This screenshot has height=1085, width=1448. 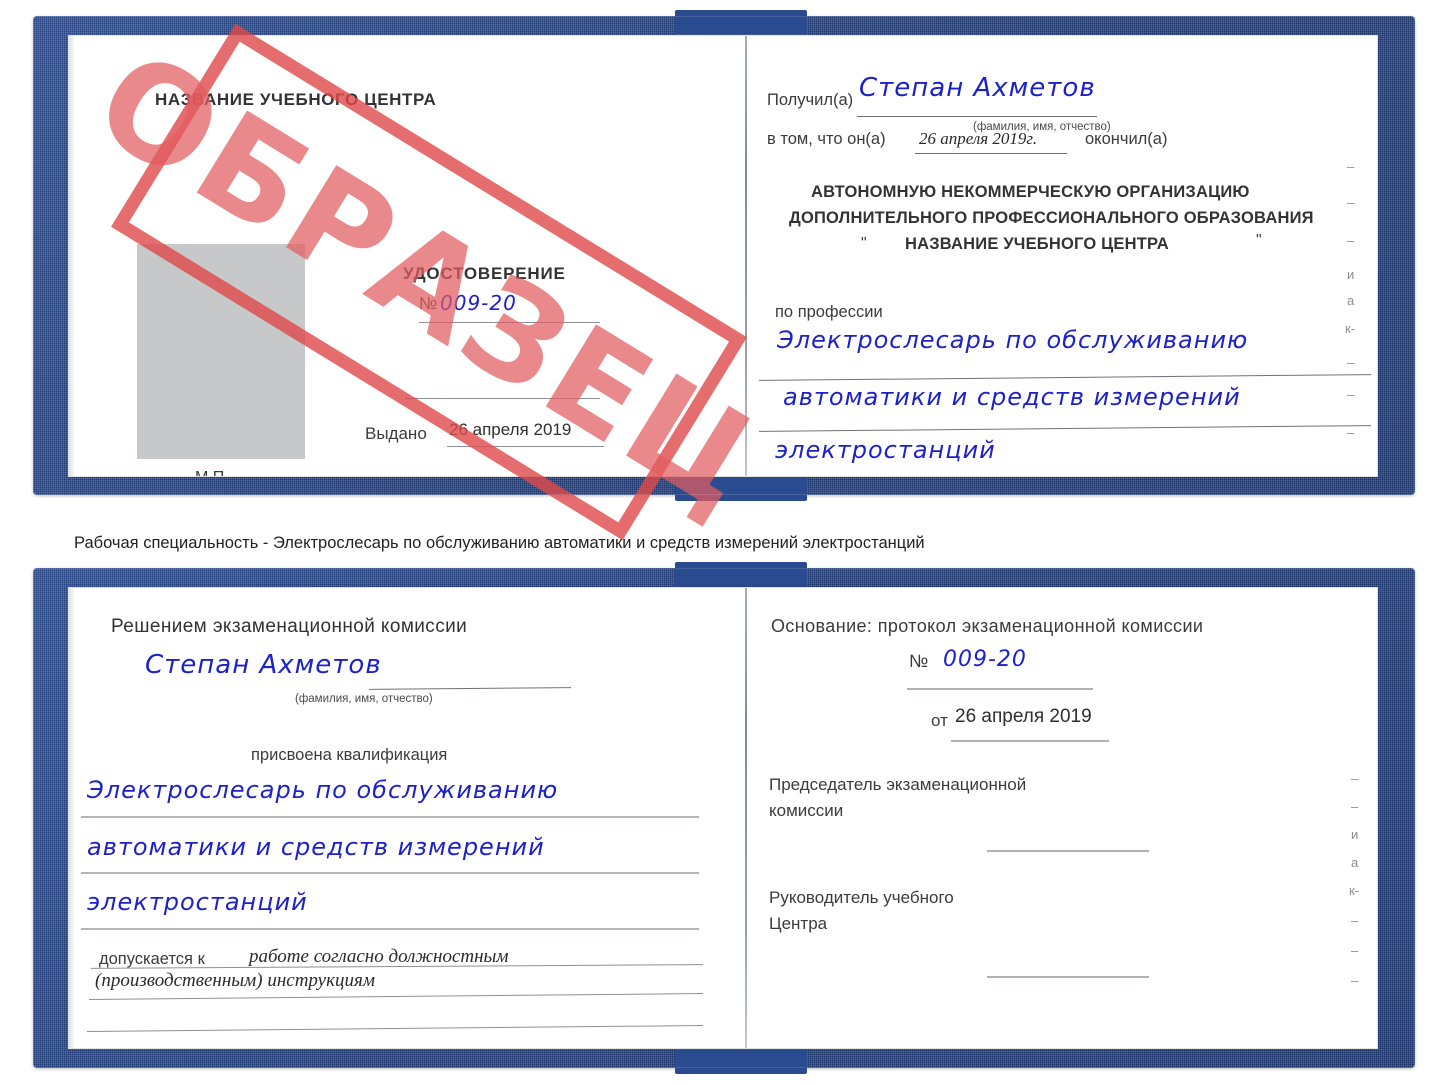 I want to click on edge-mark-b6: –, so click(x=1355, y=950).